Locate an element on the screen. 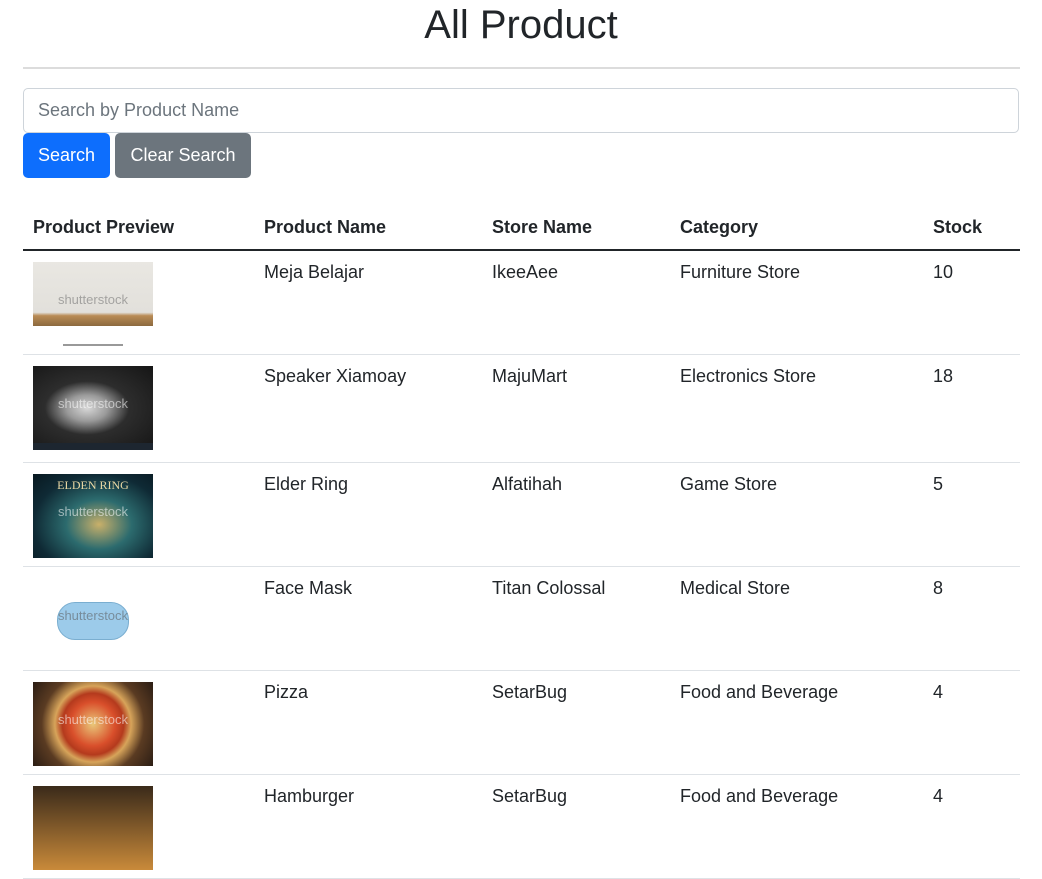  product-image-pizza: shutterstock is located at coordinates (93, 723).